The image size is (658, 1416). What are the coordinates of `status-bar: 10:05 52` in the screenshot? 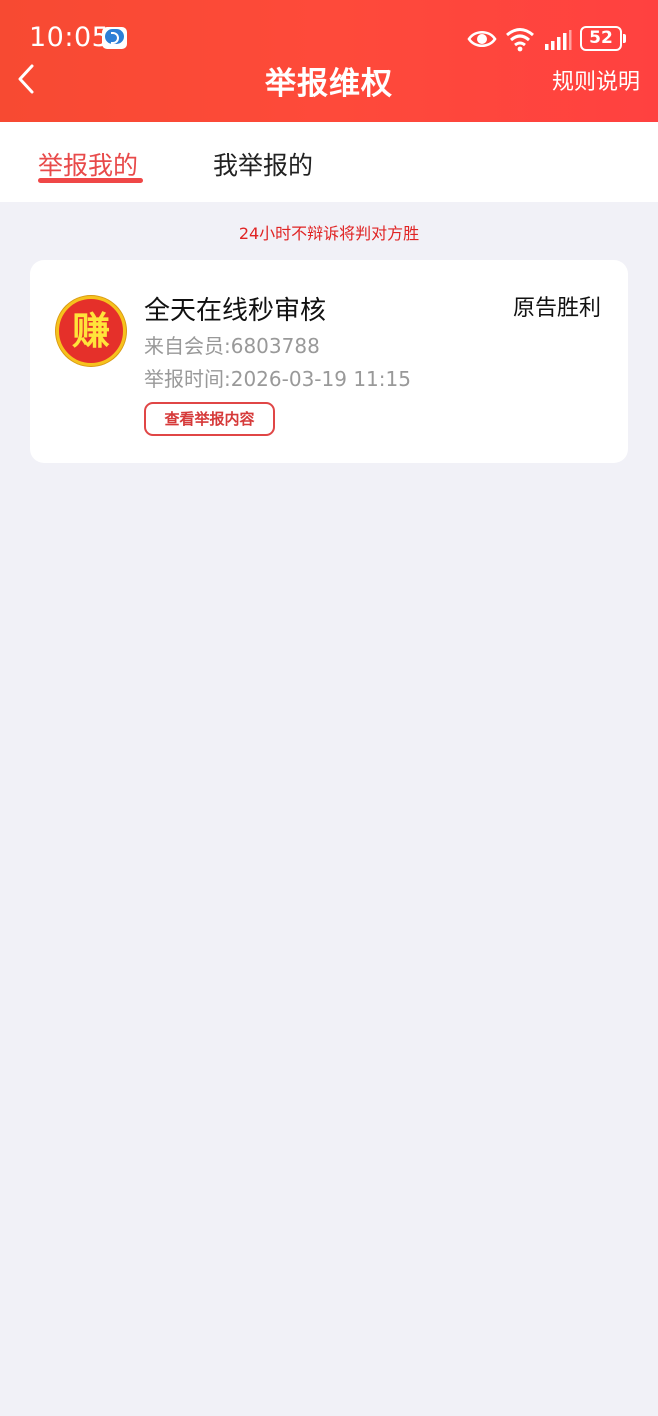 It's located at (329, 31).